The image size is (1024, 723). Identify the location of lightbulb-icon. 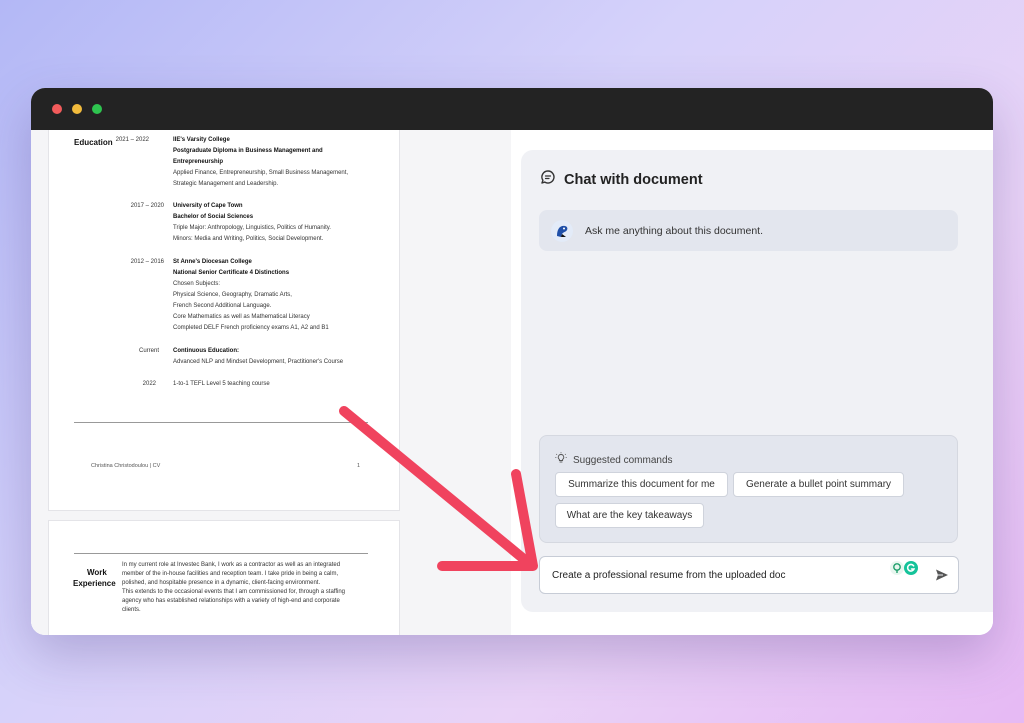
(561, 460).